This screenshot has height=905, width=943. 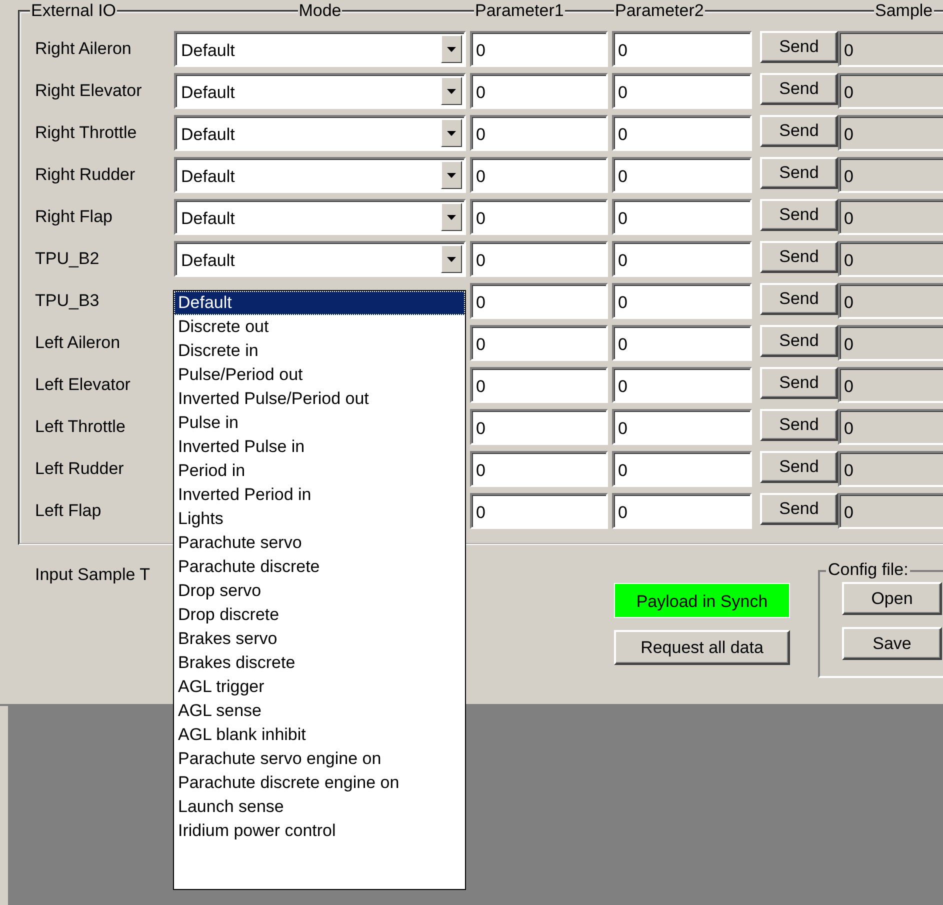 I want to click on row-label: Left Elevator, so click(x=83, y=385).